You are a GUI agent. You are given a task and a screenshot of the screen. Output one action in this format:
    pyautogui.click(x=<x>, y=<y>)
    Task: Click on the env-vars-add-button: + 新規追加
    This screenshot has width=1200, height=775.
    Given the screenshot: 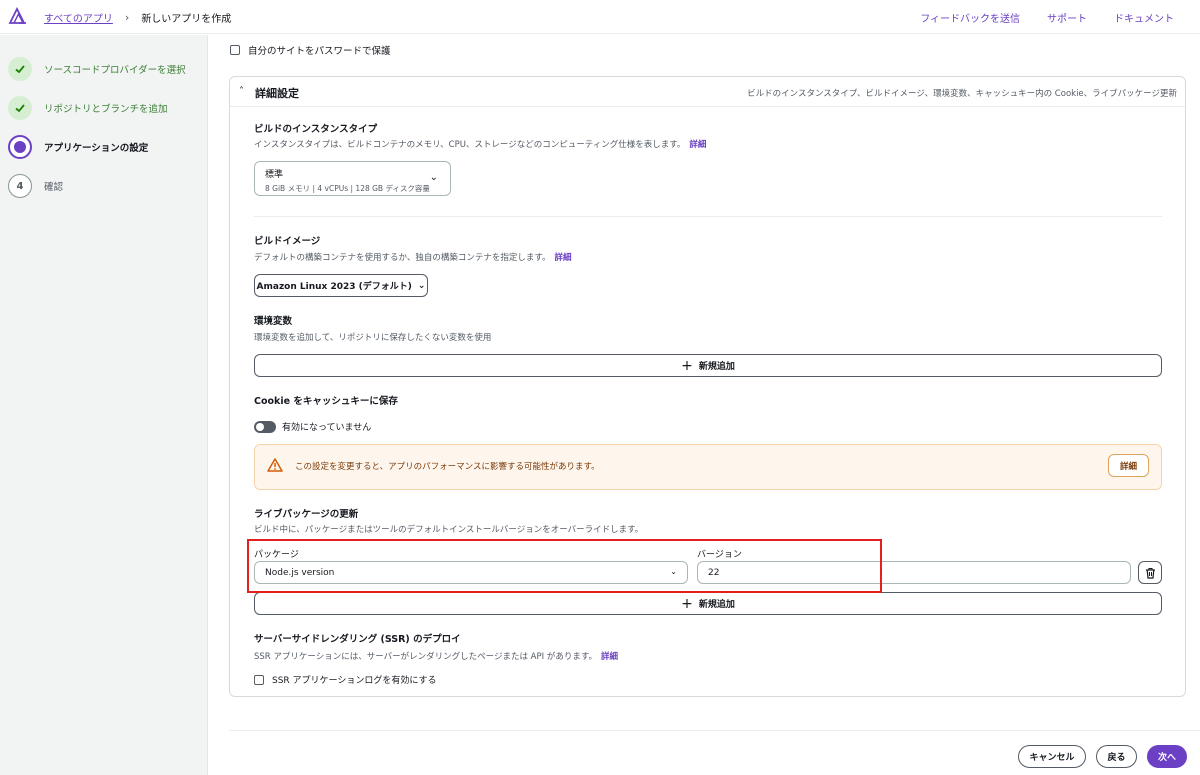 What is the action you would take?
    pyautogui.click(x=708, y=365)
    